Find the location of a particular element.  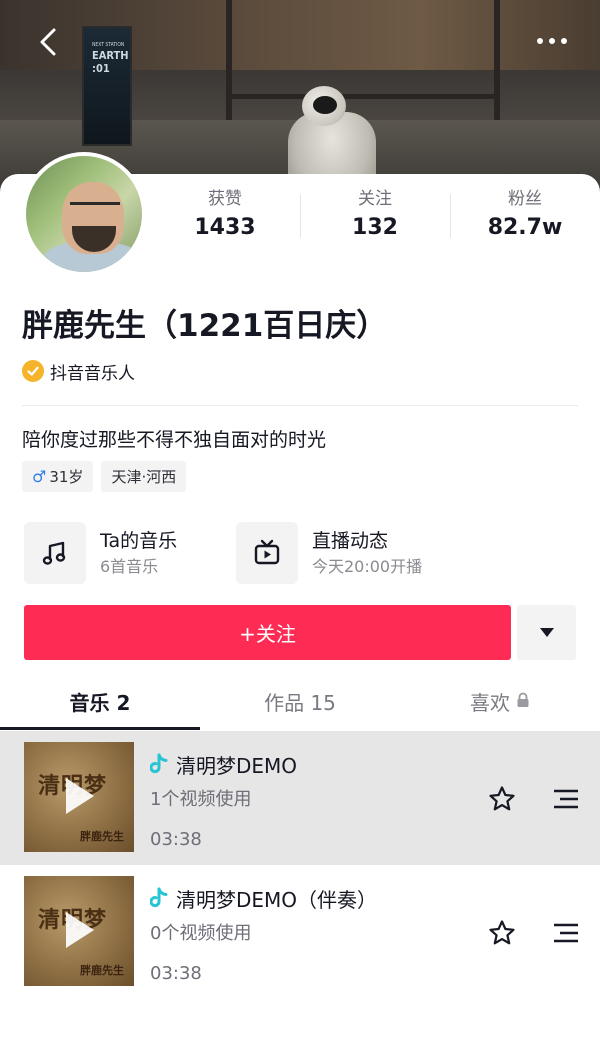

feature-title: Ta的音乐 is located at coordinates (139, 541).